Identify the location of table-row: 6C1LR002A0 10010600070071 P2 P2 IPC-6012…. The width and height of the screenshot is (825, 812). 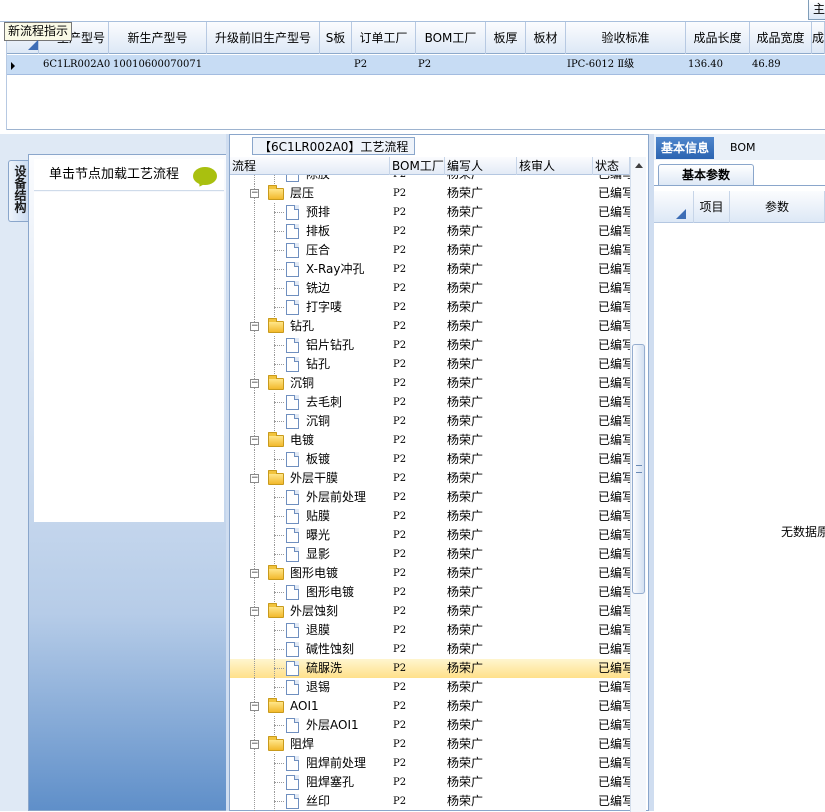
(416, 65).